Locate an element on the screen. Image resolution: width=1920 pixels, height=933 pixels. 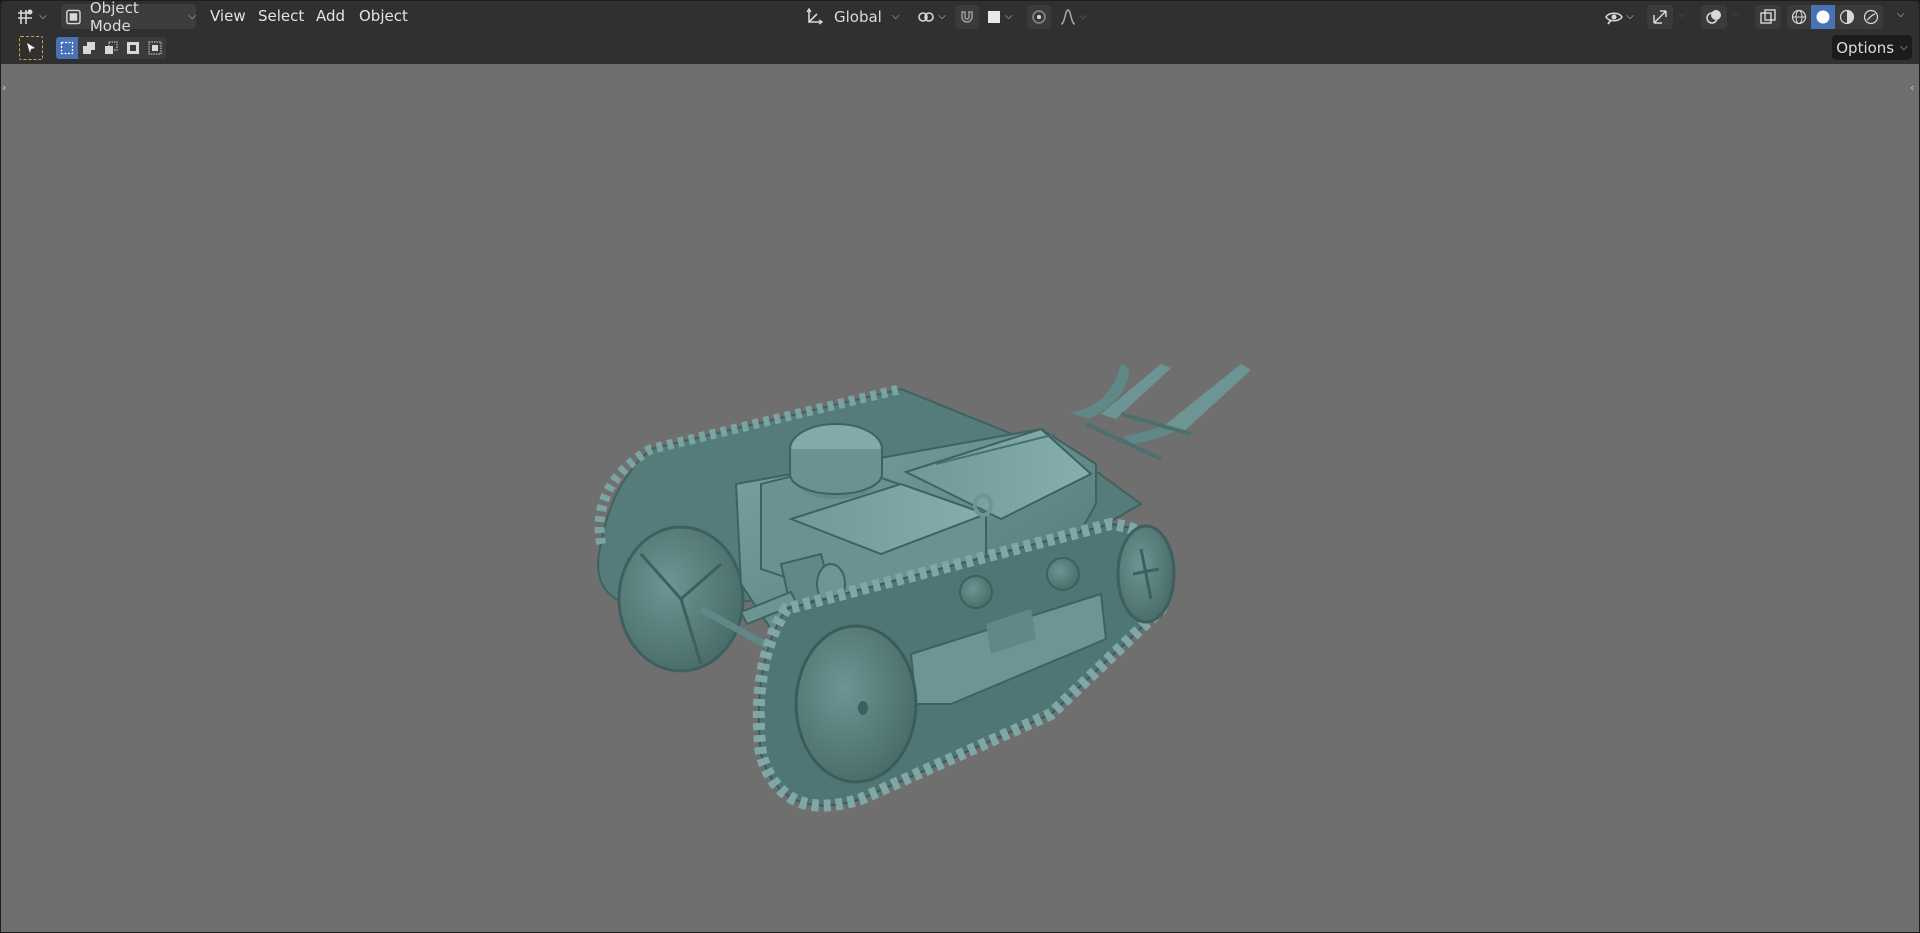
solid-icon is located at coordinates (1823, 17).